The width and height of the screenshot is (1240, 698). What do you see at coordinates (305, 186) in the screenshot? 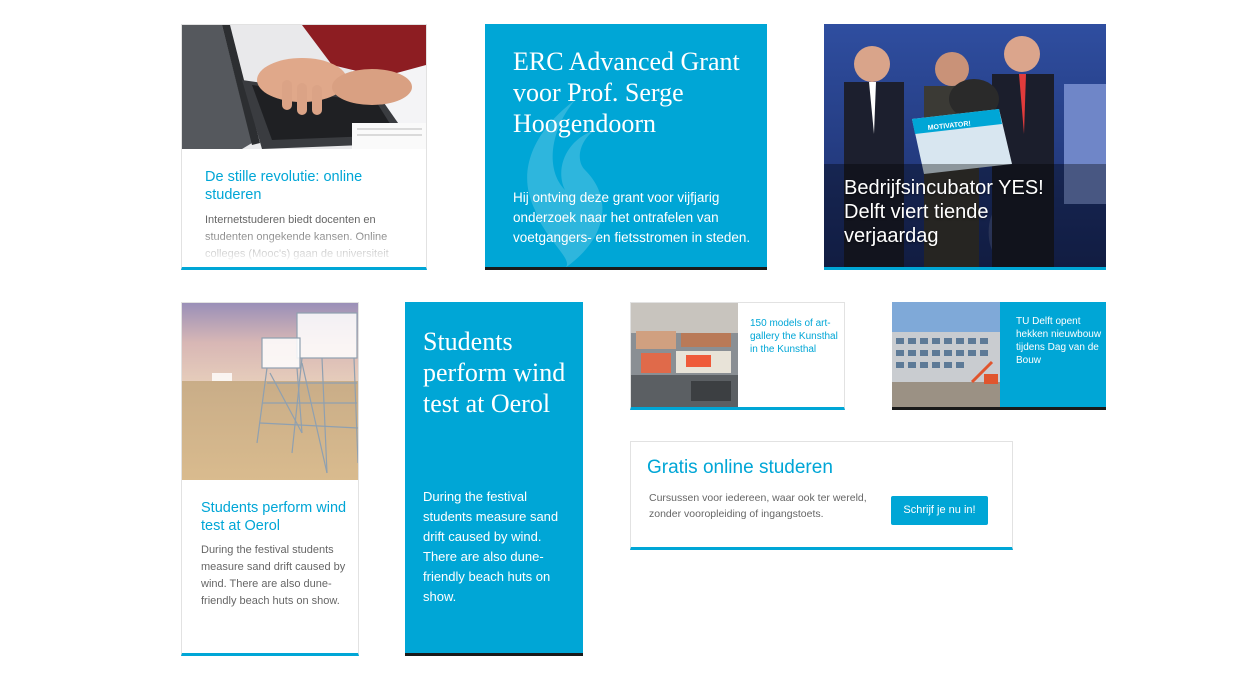
I see `card-title: De stille revolutie: online studeren` at bounding box center [305, 186].